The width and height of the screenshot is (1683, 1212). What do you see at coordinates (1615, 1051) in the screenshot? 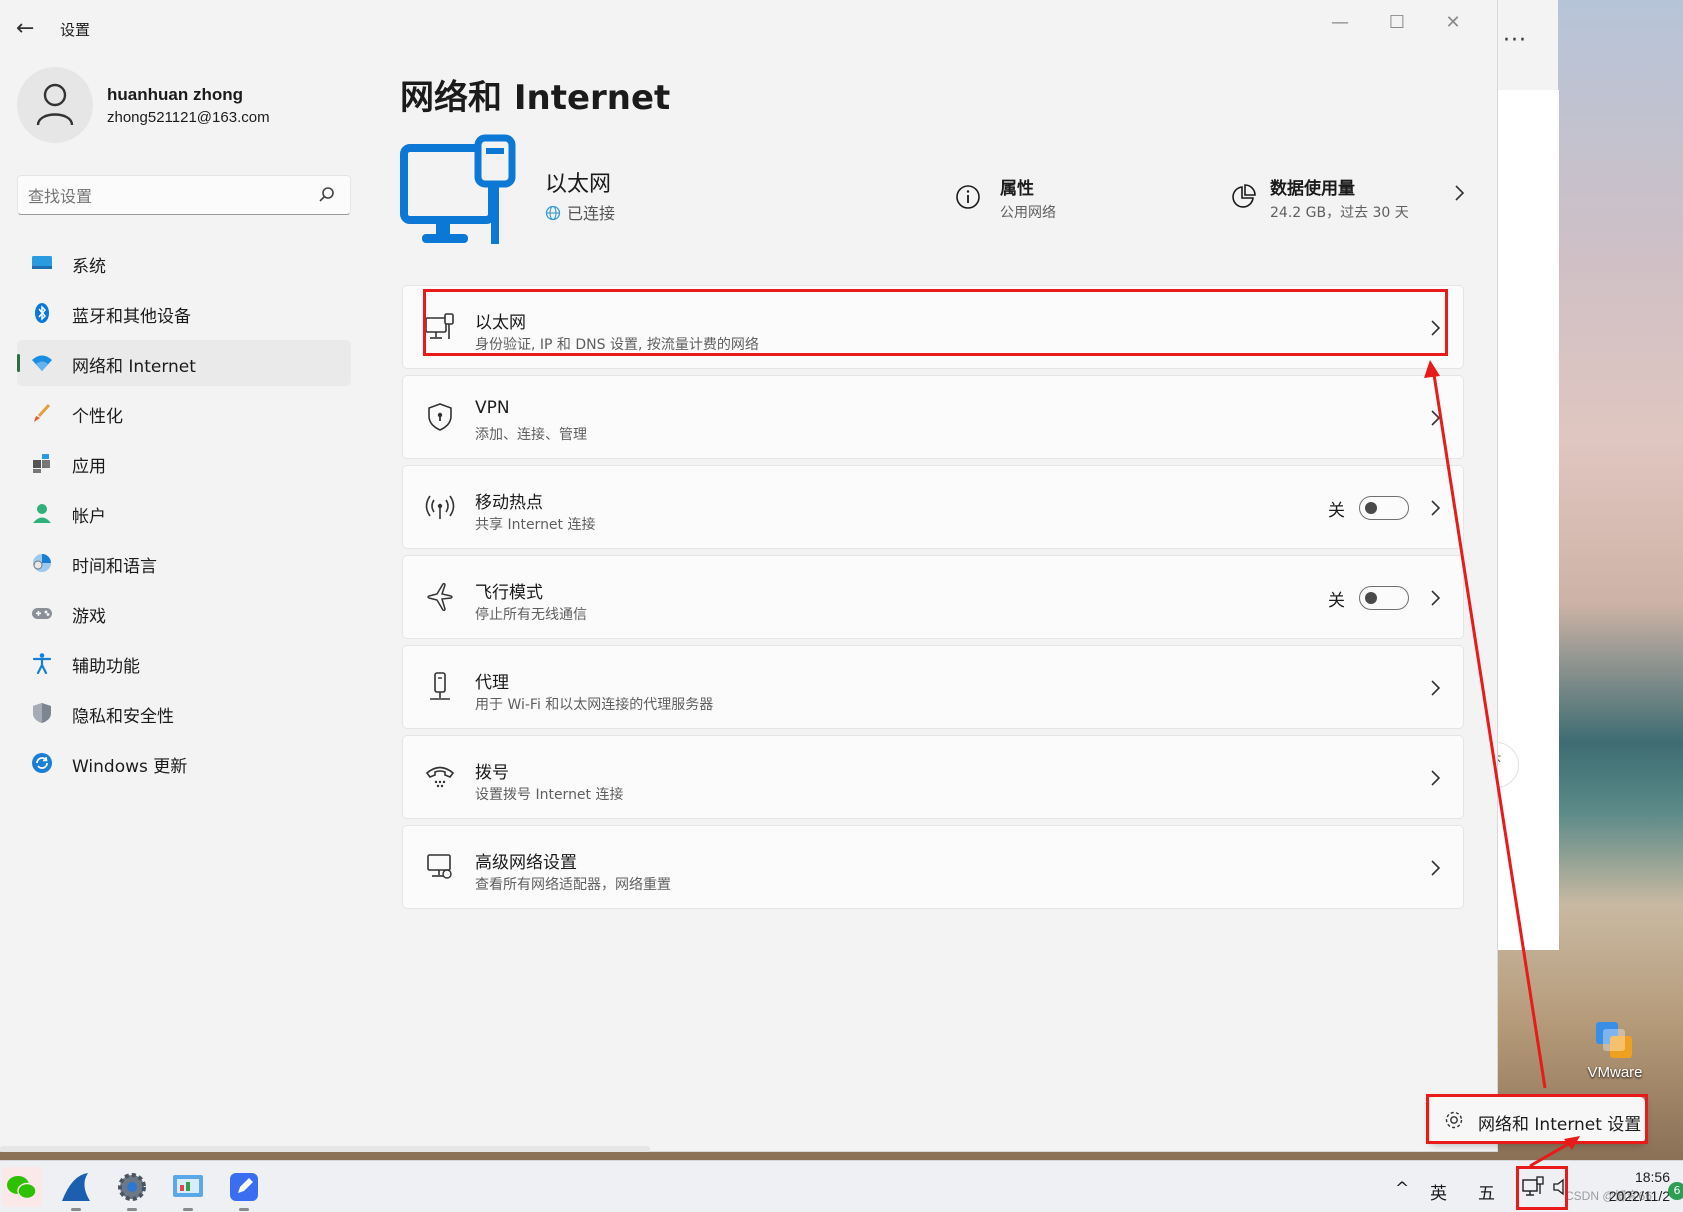
I see `vmware-desktop-shortcut: VMware` at bounding box center [1615, 1051].